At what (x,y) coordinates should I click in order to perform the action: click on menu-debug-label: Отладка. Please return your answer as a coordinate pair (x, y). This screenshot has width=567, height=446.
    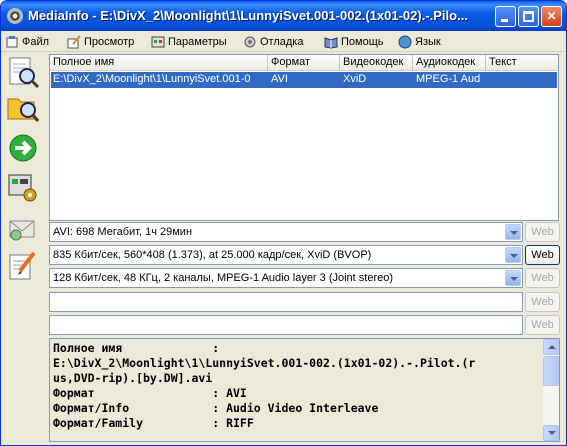
    Looking at the image, I should click on (282, 41).